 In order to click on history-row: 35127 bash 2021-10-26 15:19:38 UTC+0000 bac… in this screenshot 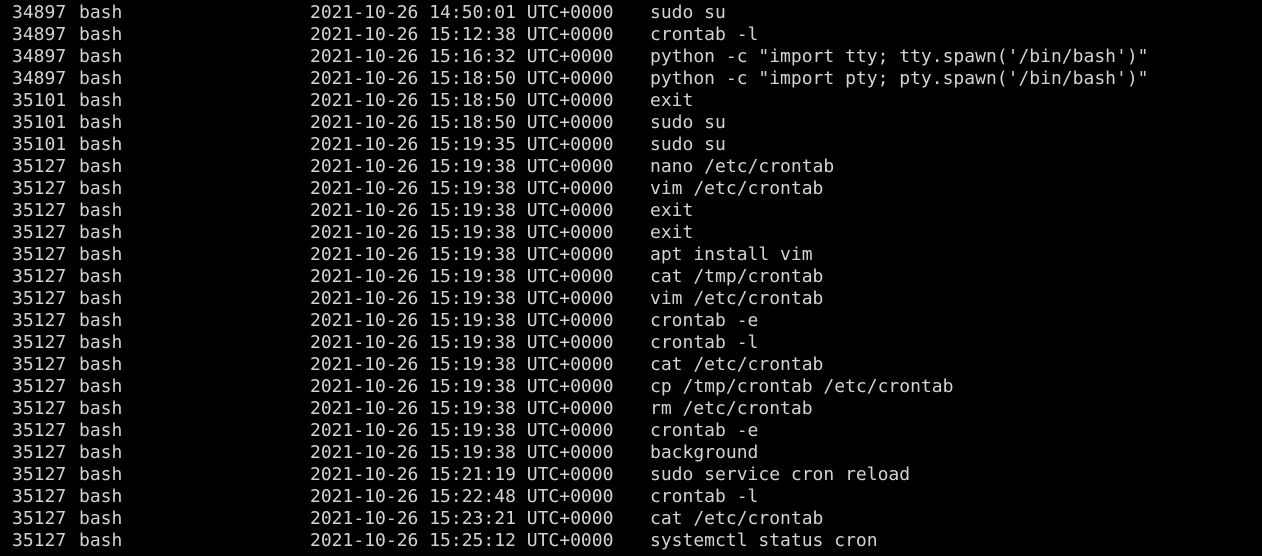, I will do `click(631, 453)`.